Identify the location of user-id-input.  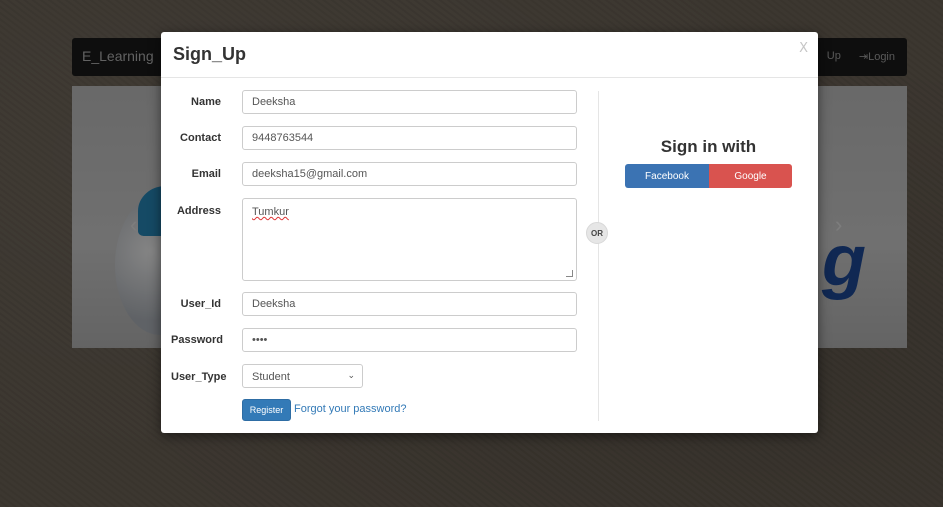
(409, 304).